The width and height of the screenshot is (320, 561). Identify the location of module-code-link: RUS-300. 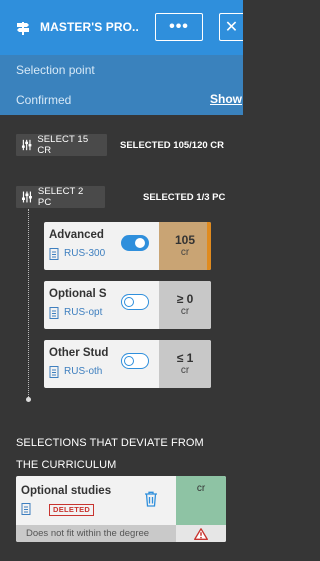
(87, 253).